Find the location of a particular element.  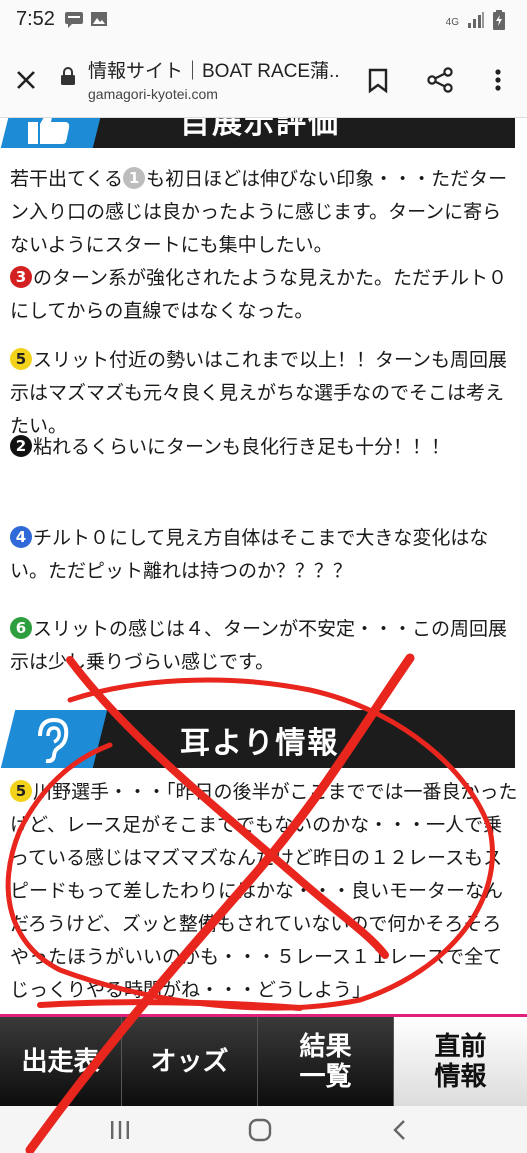

comment-boat-2: 2 粘れるくらいにターンも良化行き足も十分！！！ is located at coordinates (265, 447).